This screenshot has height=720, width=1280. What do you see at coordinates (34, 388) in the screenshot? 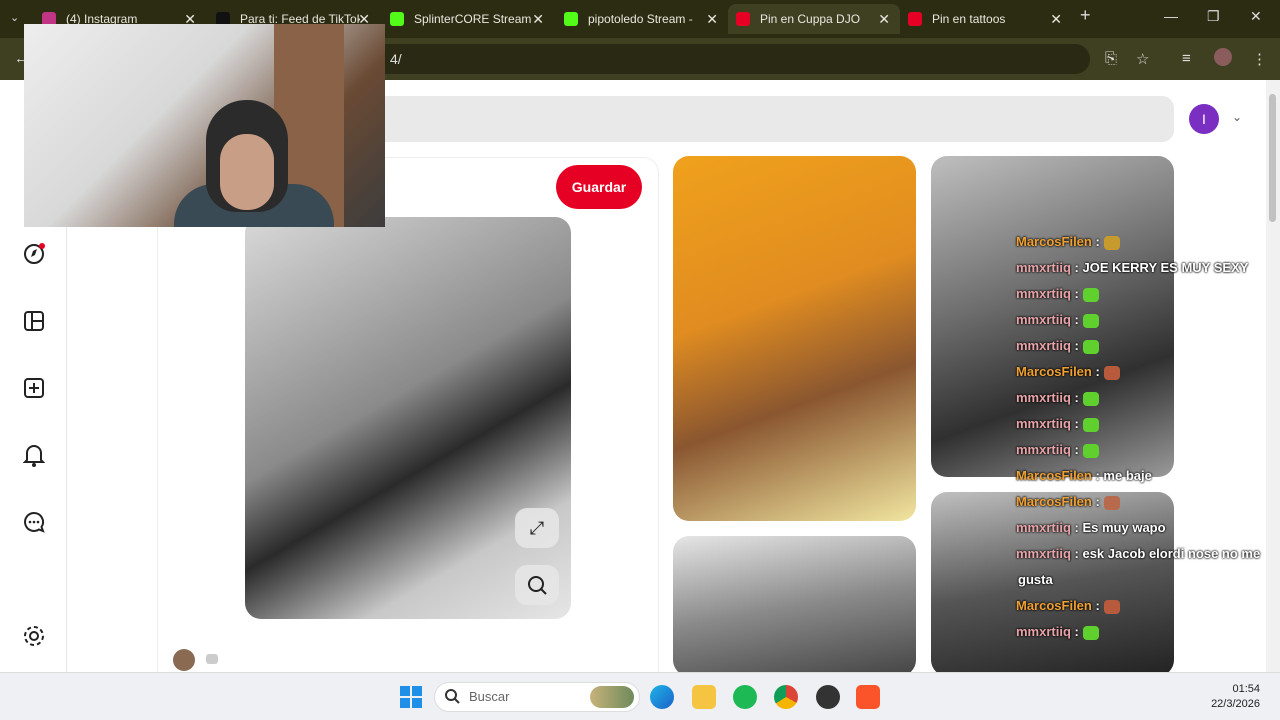
I see `create-icon` at bounding box center [34, 388].